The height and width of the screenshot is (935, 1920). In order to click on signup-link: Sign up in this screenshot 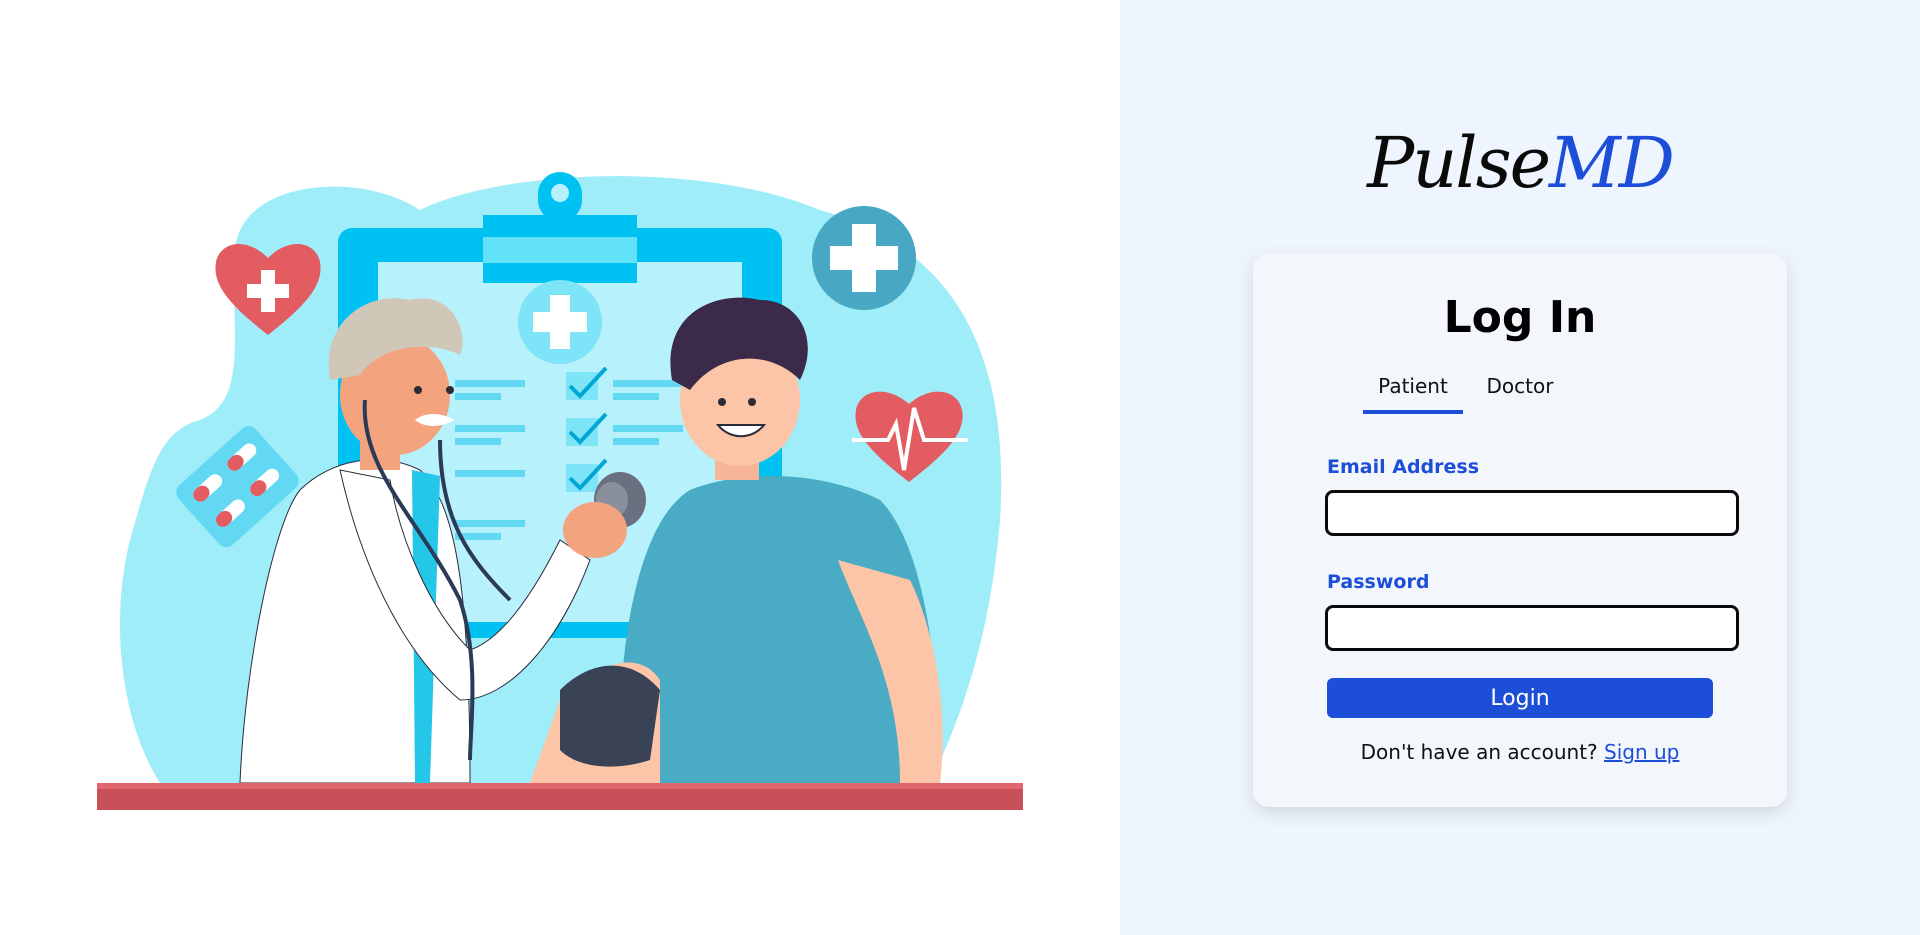, I will do `click(1641, 752)`.